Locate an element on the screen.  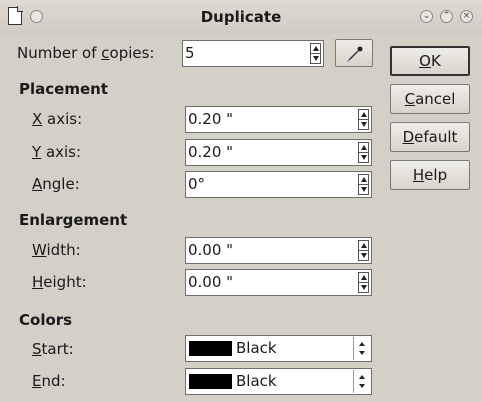
angle-field: 0° is located at coordinates (278, 184).